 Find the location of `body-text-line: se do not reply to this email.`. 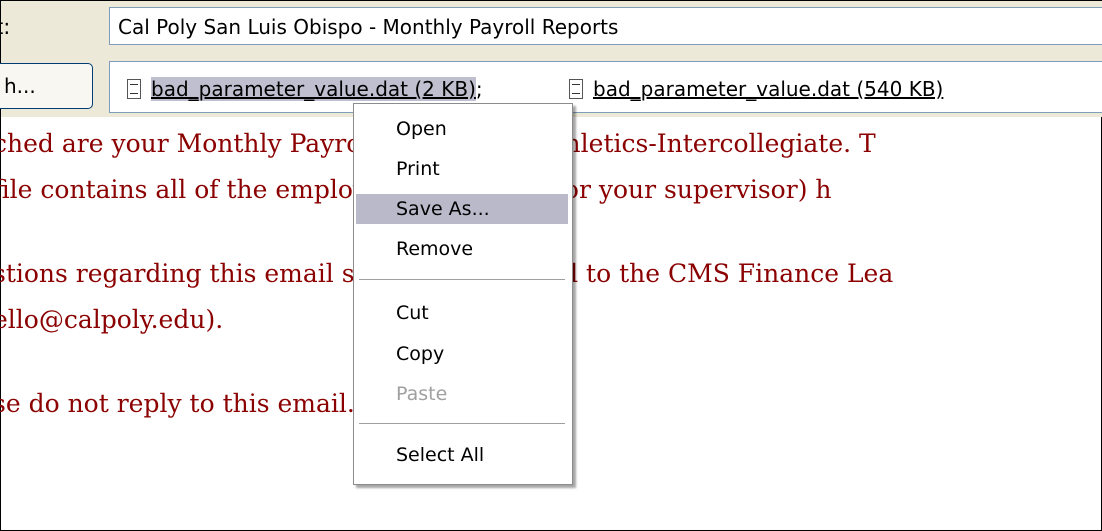

body-text-line: se do not reply to this email. is located at coordinates (177, 403).